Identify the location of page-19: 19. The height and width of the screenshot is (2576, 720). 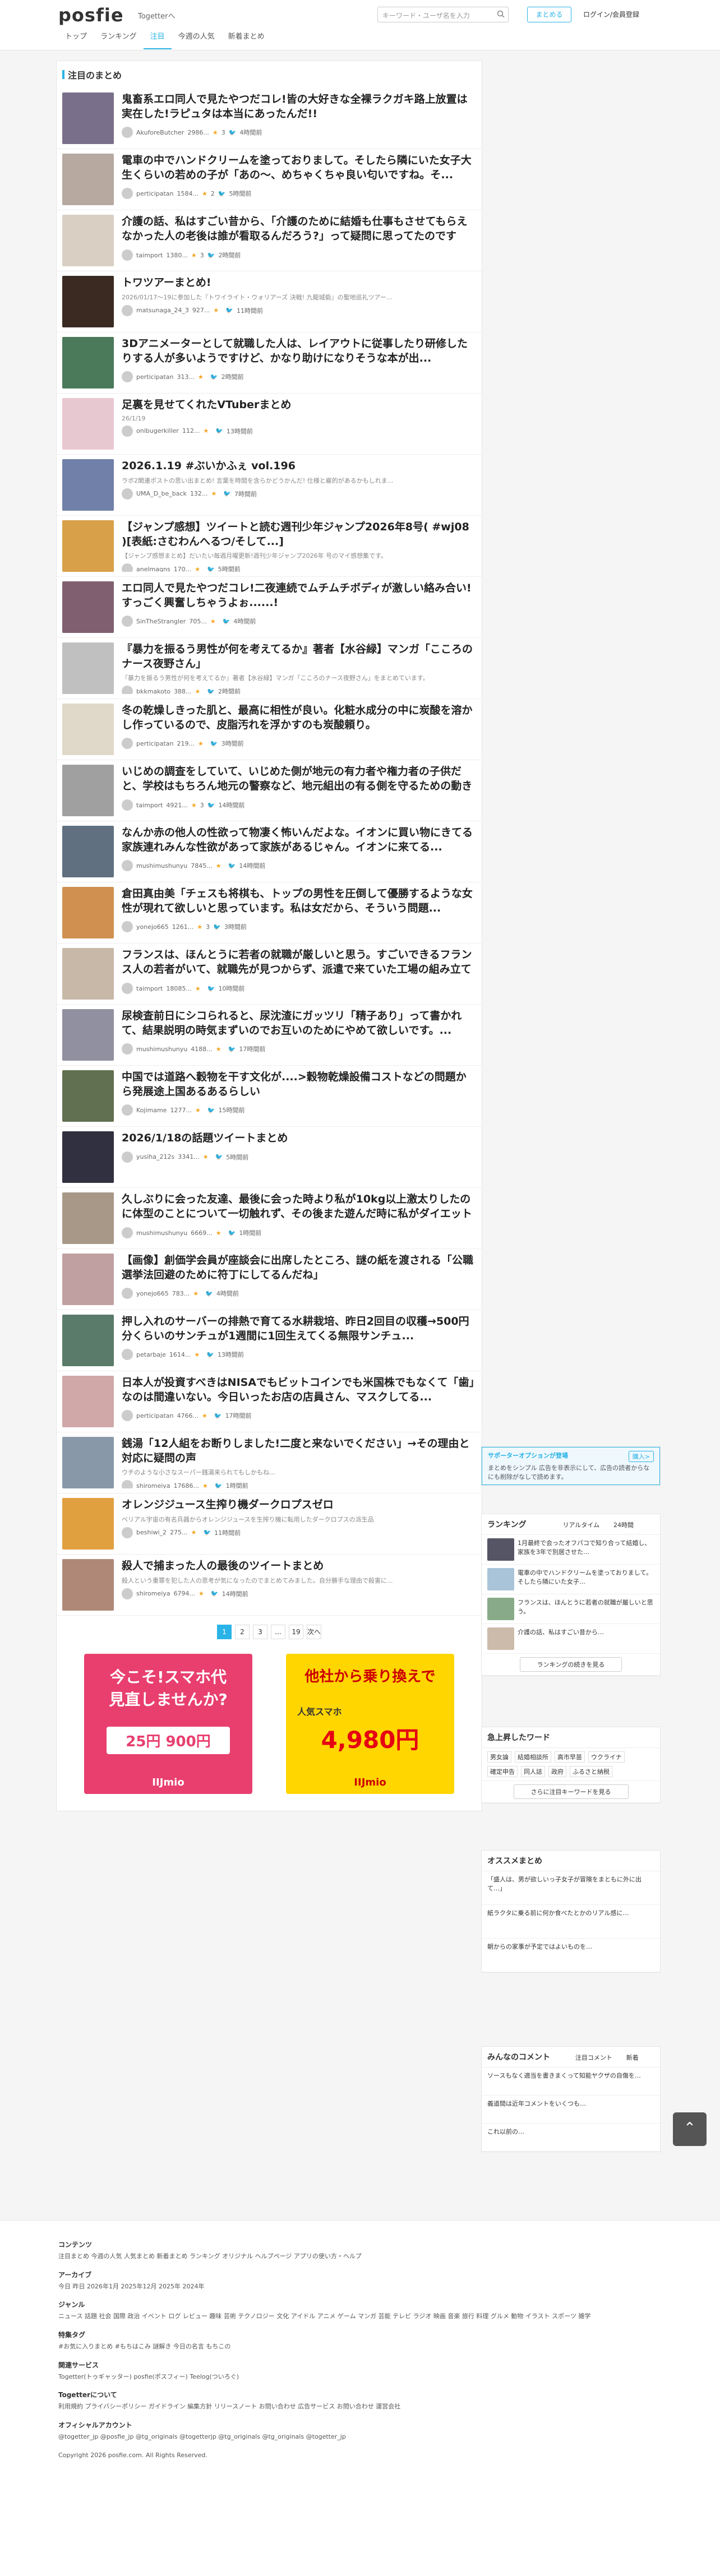
(295, 1632).